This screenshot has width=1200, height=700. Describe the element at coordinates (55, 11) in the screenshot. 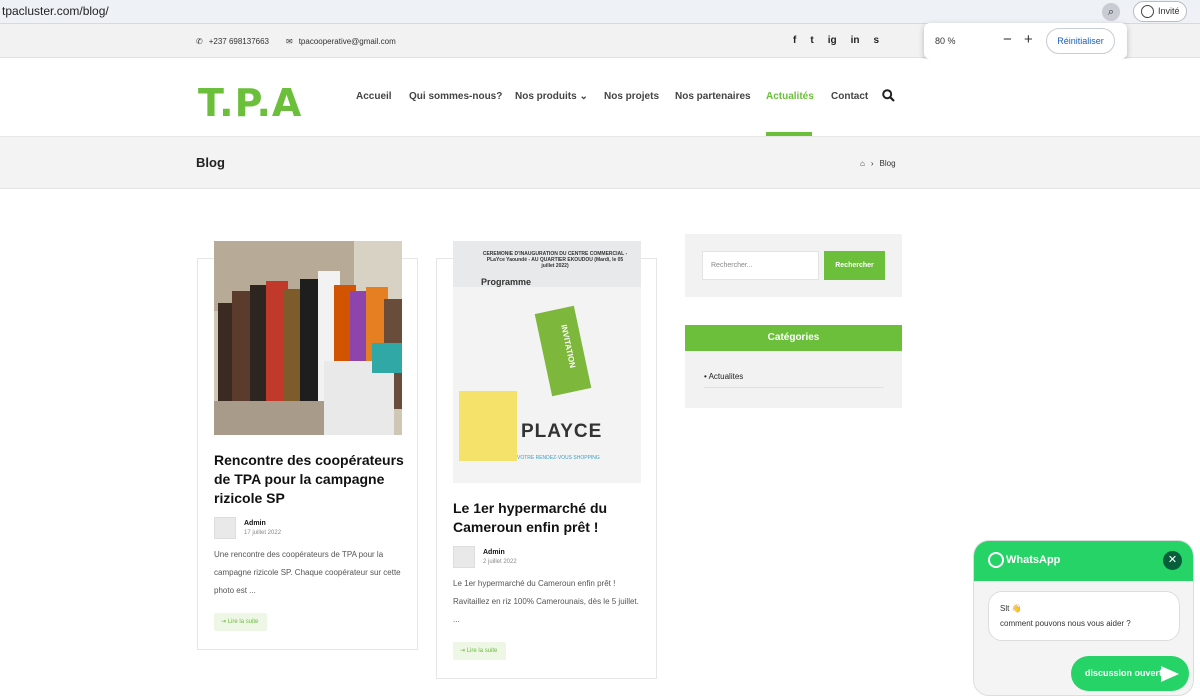

I see `address-bar: tpacluster.com/blog/` at that location.